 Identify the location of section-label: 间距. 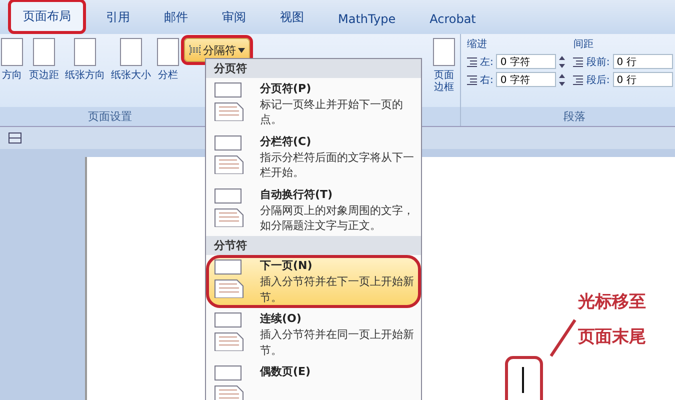
(583, 44).